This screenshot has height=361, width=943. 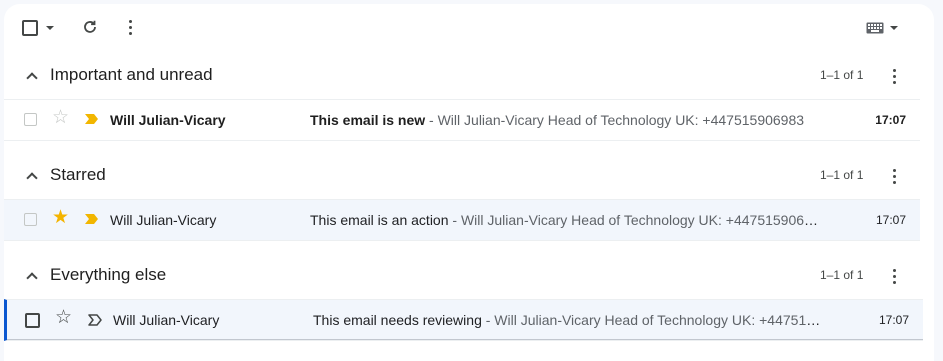 What do you see at coordinates (131, 74) in the screenshot?
I see `section-title: Important and unread` at bounding box center [131, 74].